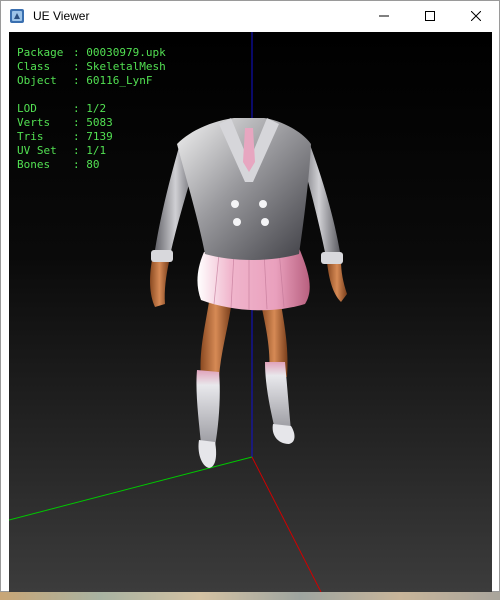 This screenshot has width=500, height=600. I want to click on close-icon, so click(476, 16).